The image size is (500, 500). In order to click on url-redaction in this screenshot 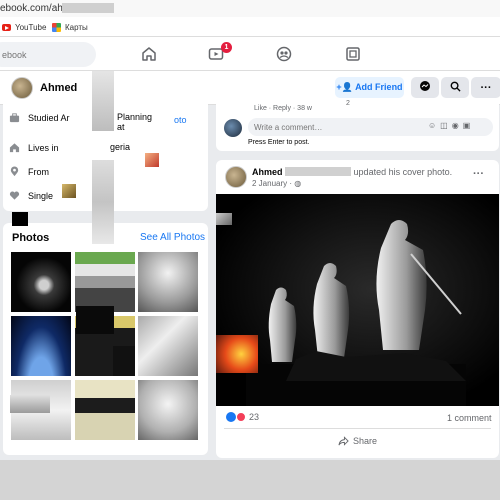, I will do `click(88, 8)`.